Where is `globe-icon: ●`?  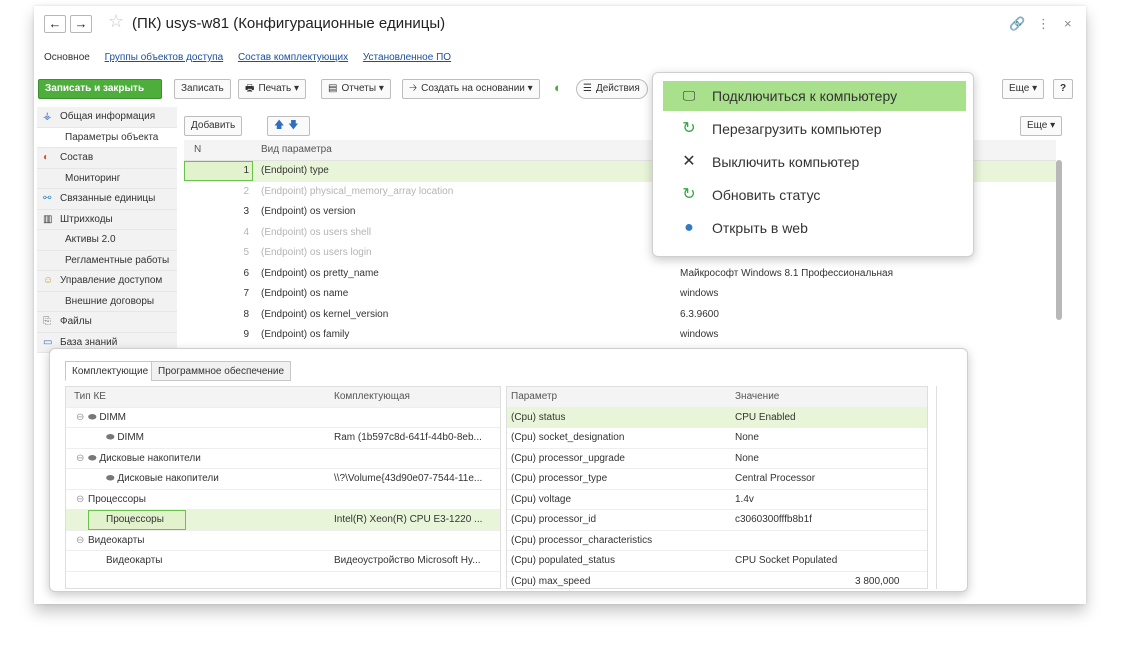
globe-icon: ● is located at coordinates (689, 227).